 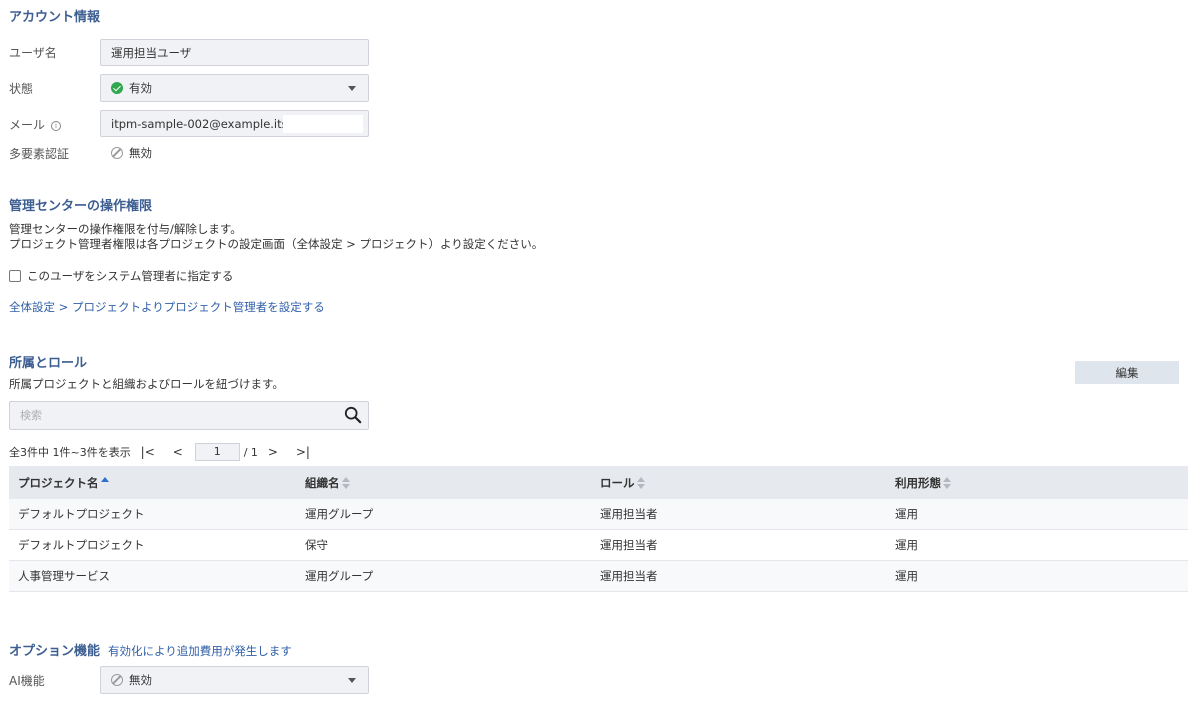 What do you see at coordinates (353, 415) in the screenshot?
I see `search-icon` at bounding box center [353, 415].